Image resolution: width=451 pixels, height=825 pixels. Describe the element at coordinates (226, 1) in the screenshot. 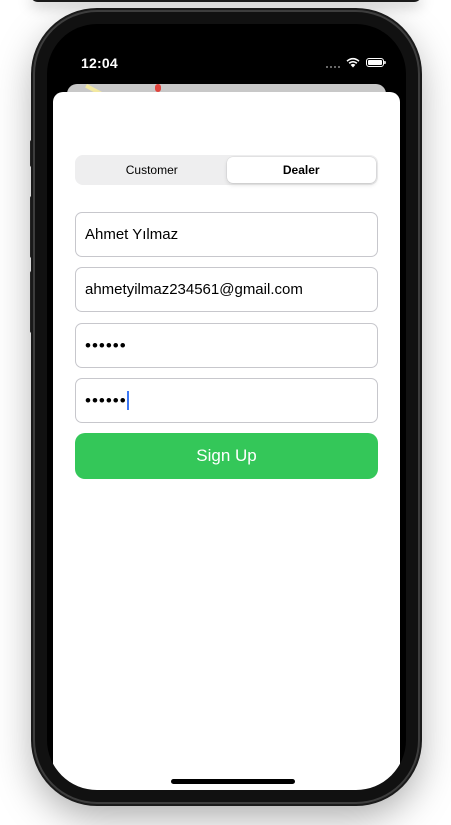

I see `device-frame-edge` at that location.